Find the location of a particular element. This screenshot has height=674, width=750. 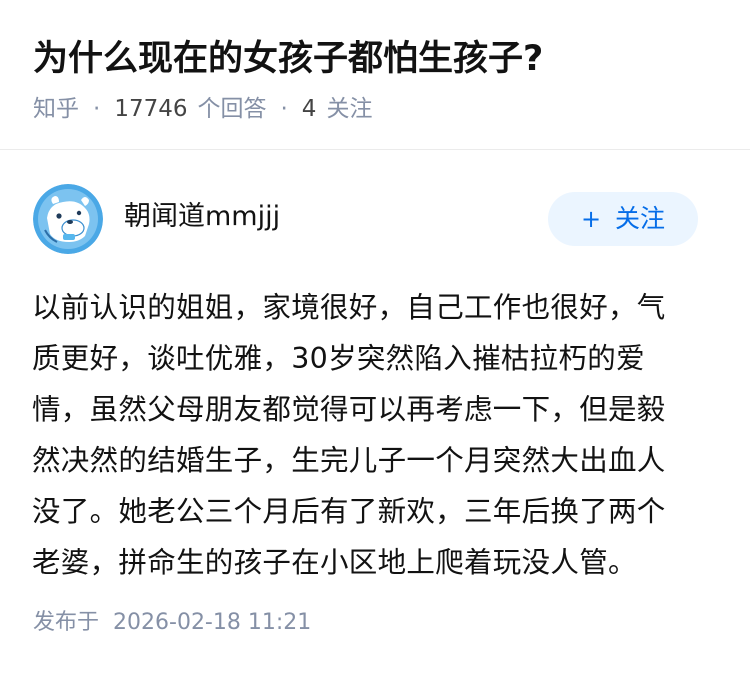

plus-icon: + is located at coordinates (591, 219).